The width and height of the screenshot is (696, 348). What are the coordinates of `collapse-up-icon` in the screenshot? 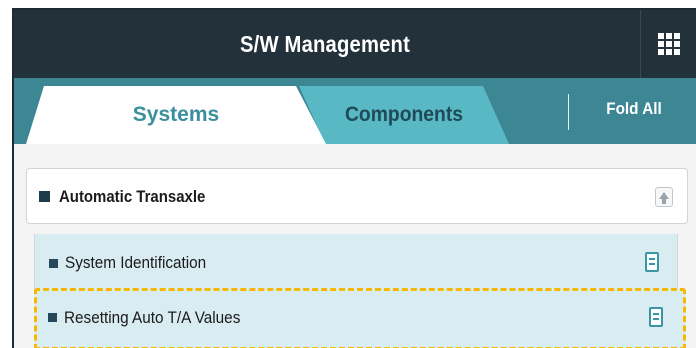 It's located at (664, 197).